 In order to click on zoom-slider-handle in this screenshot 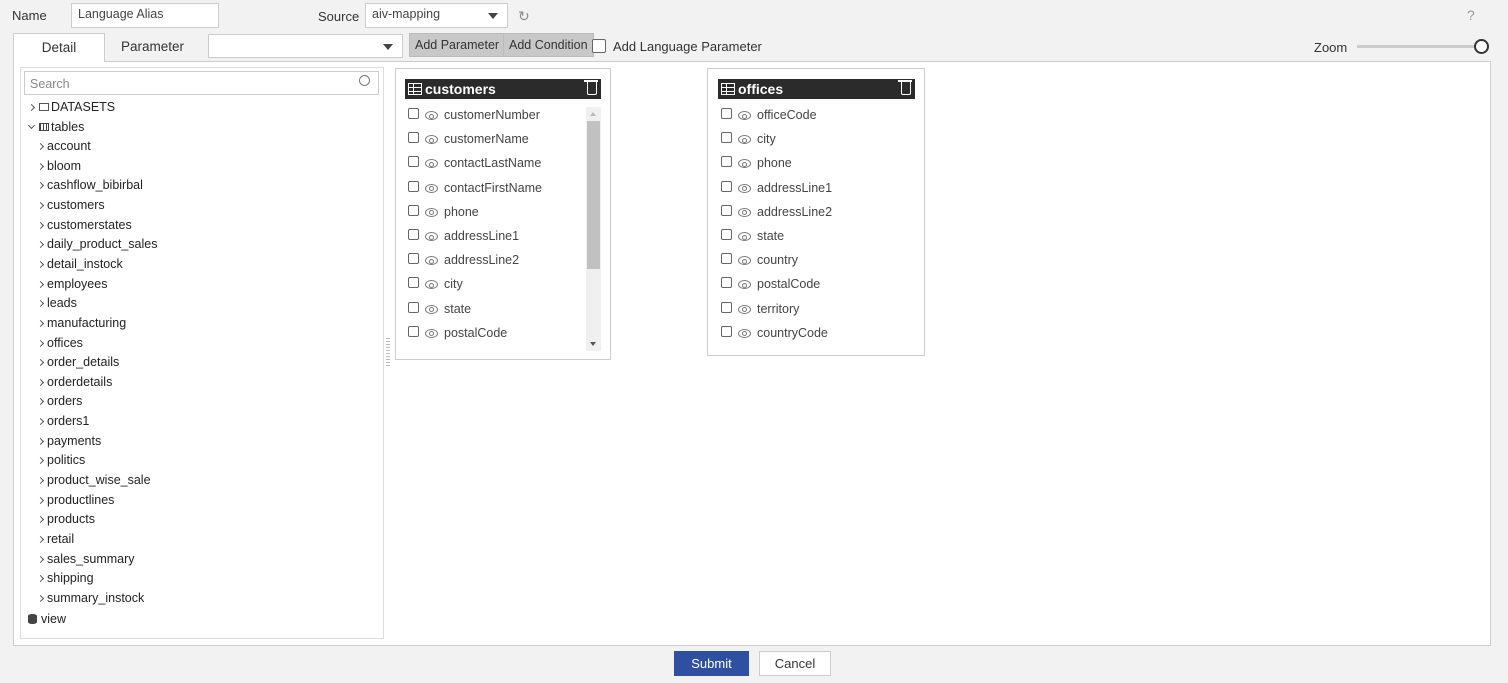, I will do `click(1481, 46)`.